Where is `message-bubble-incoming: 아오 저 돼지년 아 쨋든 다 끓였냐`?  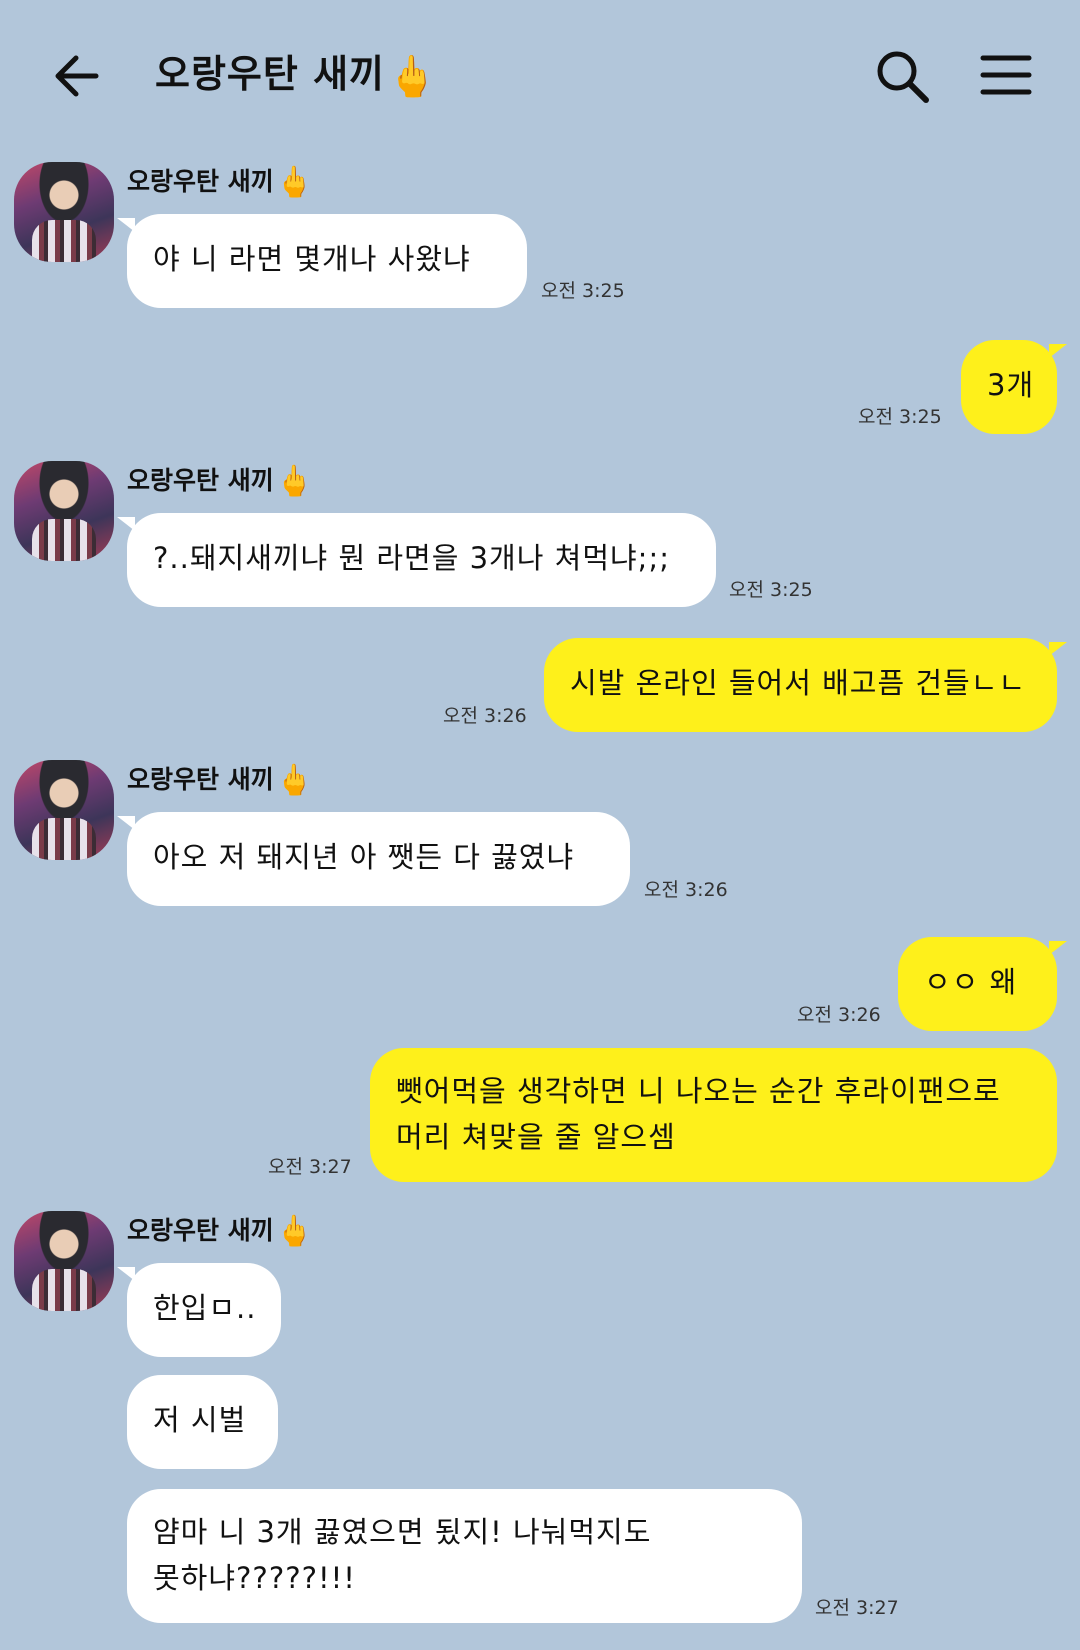 message-bubble-incoming: 아오 저 돼지년 아 쨋든 다 끓였냐 is located at coordinates (373, 859).